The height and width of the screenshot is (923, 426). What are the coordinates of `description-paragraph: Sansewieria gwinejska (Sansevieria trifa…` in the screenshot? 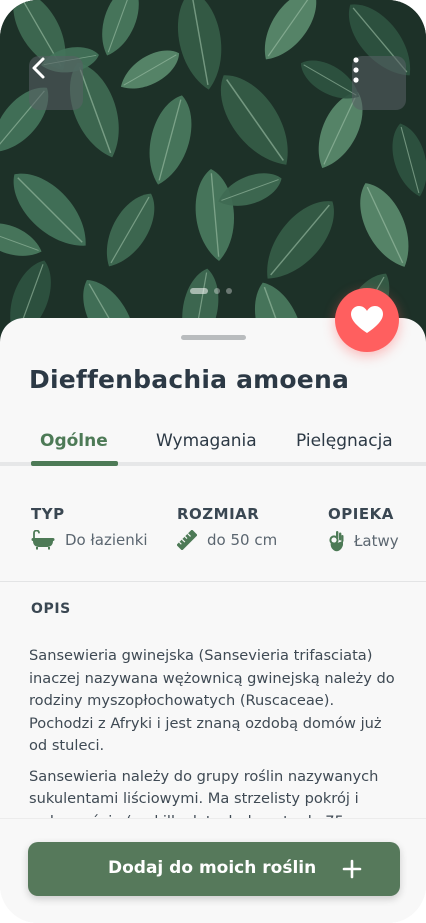 It's located at (212, 700).